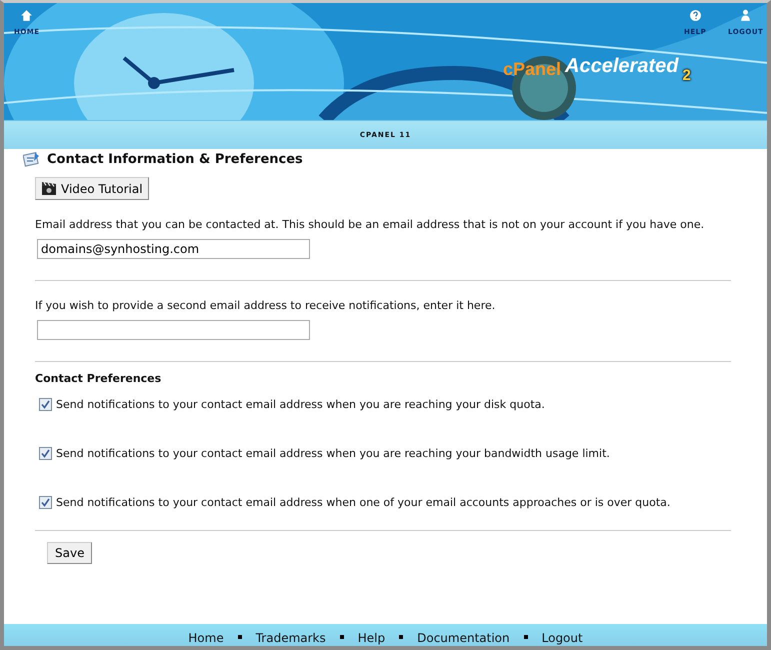 The height and width of the screenshot is (650, 771). What do you see at coordinates (463, 638) in the screenshot?
I see `footer-link: Documentation` at bounding box center [463, 638].